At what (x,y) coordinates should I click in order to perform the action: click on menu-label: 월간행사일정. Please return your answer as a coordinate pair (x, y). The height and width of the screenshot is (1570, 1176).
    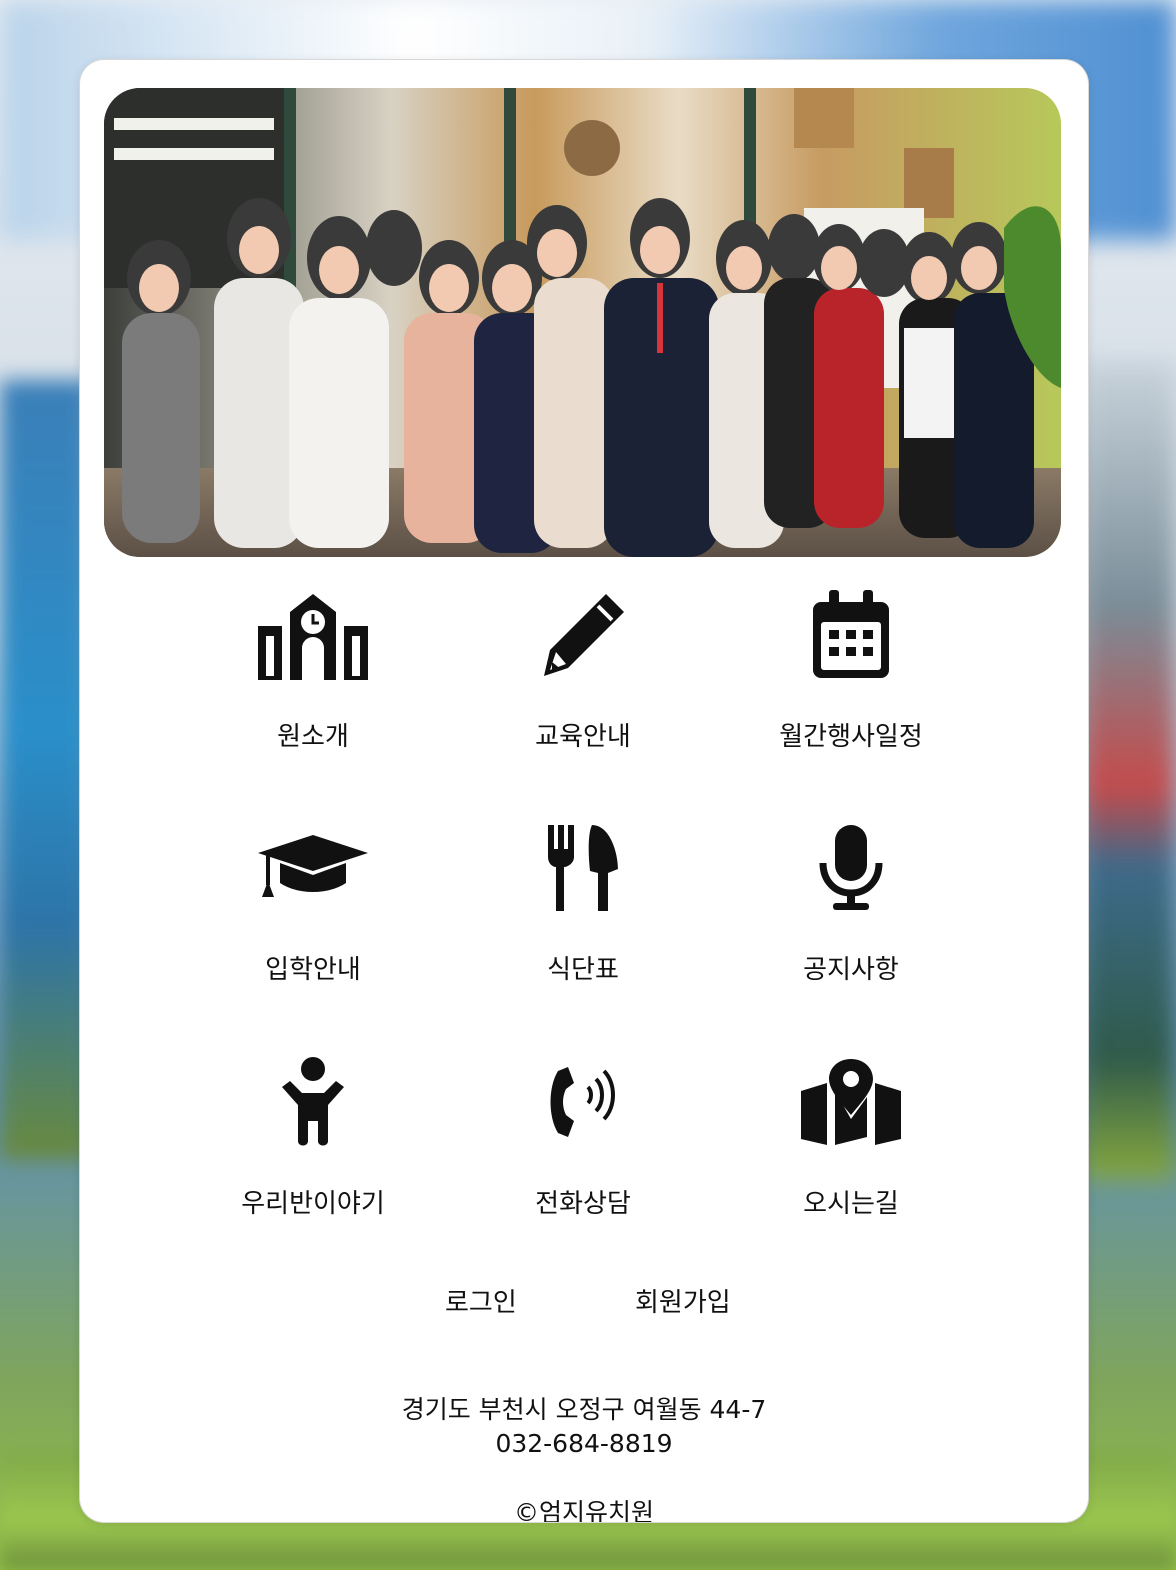
    Looking at the image, I should click on (851, 737).